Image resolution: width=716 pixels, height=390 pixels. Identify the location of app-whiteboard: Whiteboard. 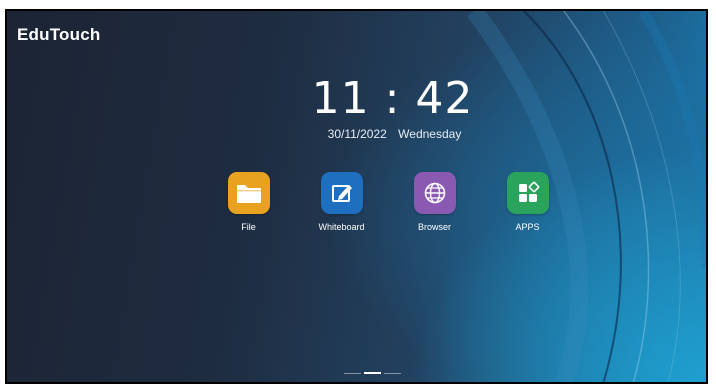
(341, 202).